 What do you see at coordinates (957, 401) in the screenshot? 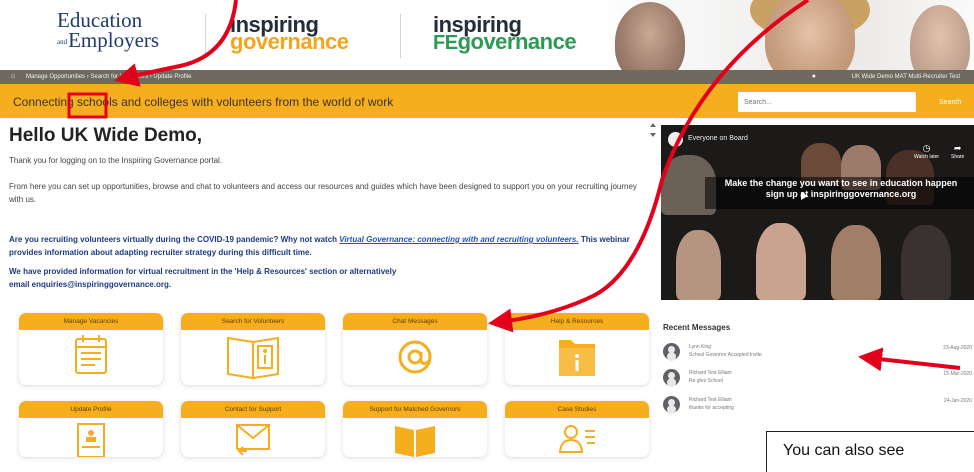
I see `message-date: 24-Jan-2020` at bounding box center [957, 401].